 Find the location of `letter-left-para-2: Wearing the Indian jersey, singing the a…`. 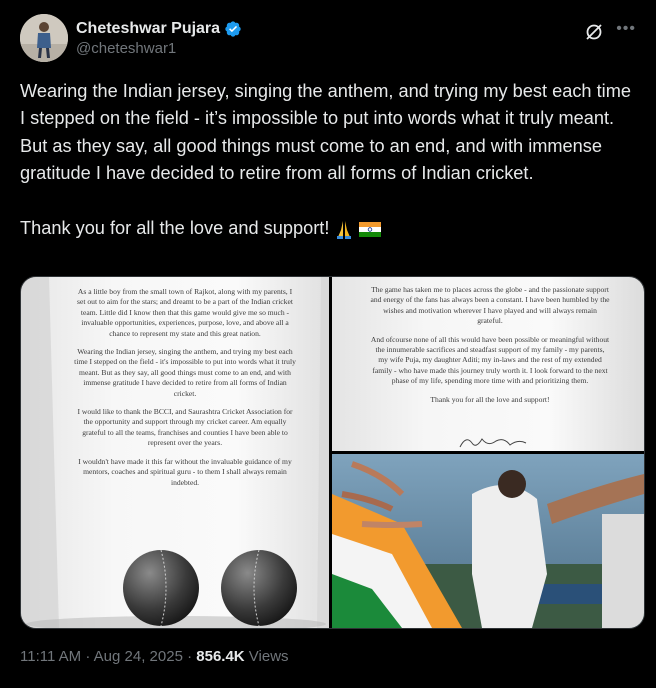

letter-left-para-2: Wearing the Indian jersey, singing the a… is located at coordinates (185, 372).